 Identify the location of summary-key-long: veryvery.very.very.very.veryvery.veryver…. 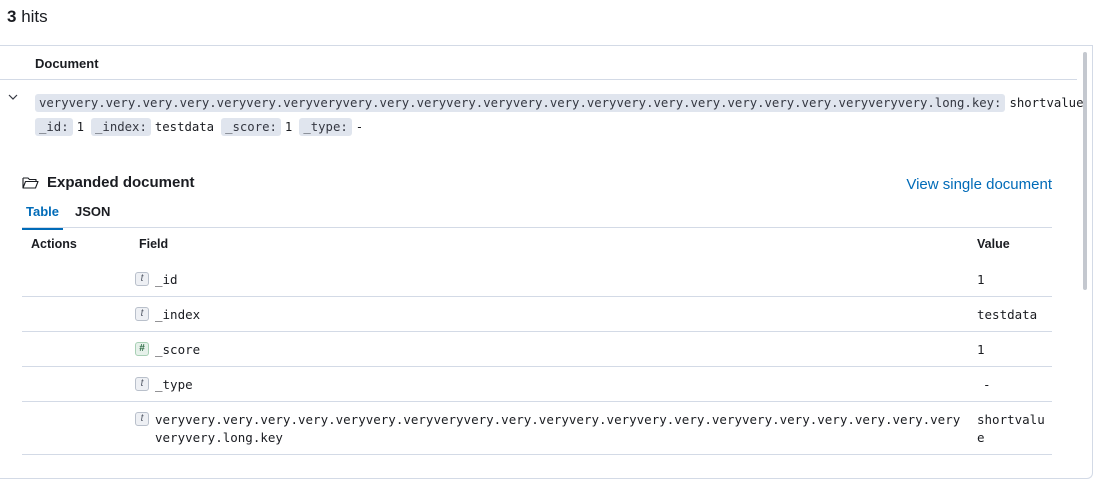
(520, 103).